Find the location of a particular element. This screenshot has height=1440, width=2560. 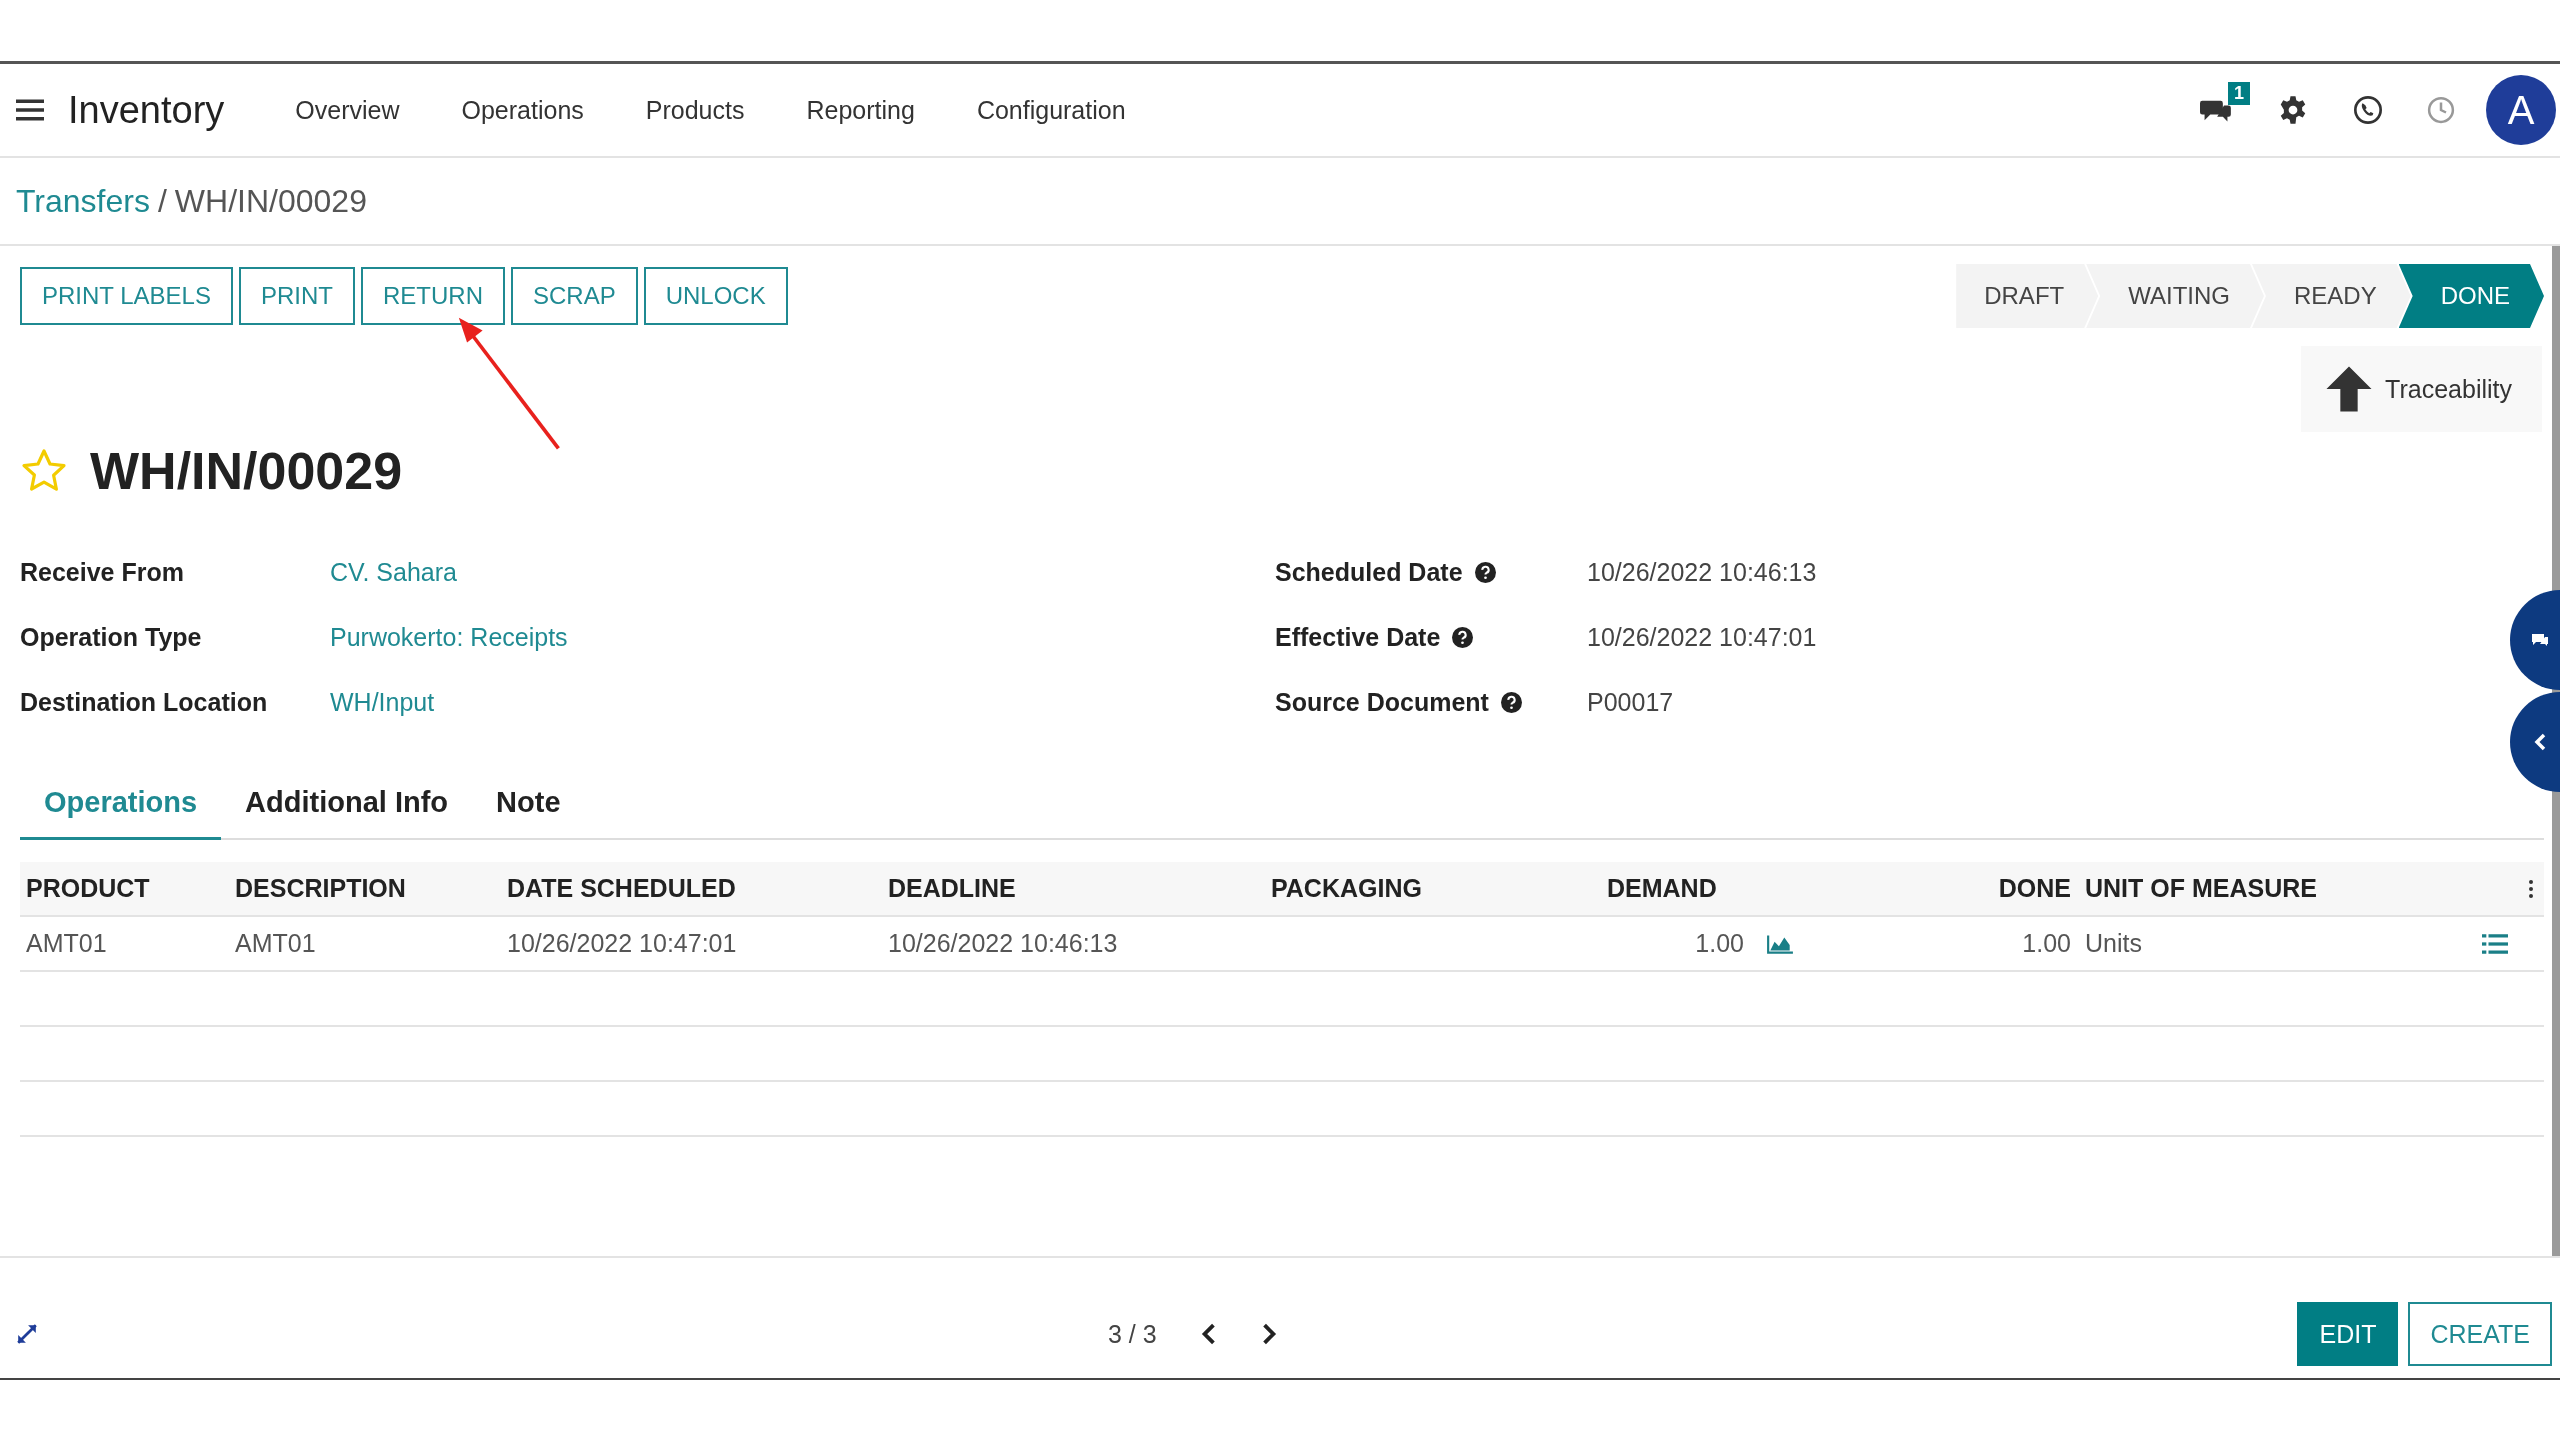

column-options-icon is located at coordinates (2531, 888).